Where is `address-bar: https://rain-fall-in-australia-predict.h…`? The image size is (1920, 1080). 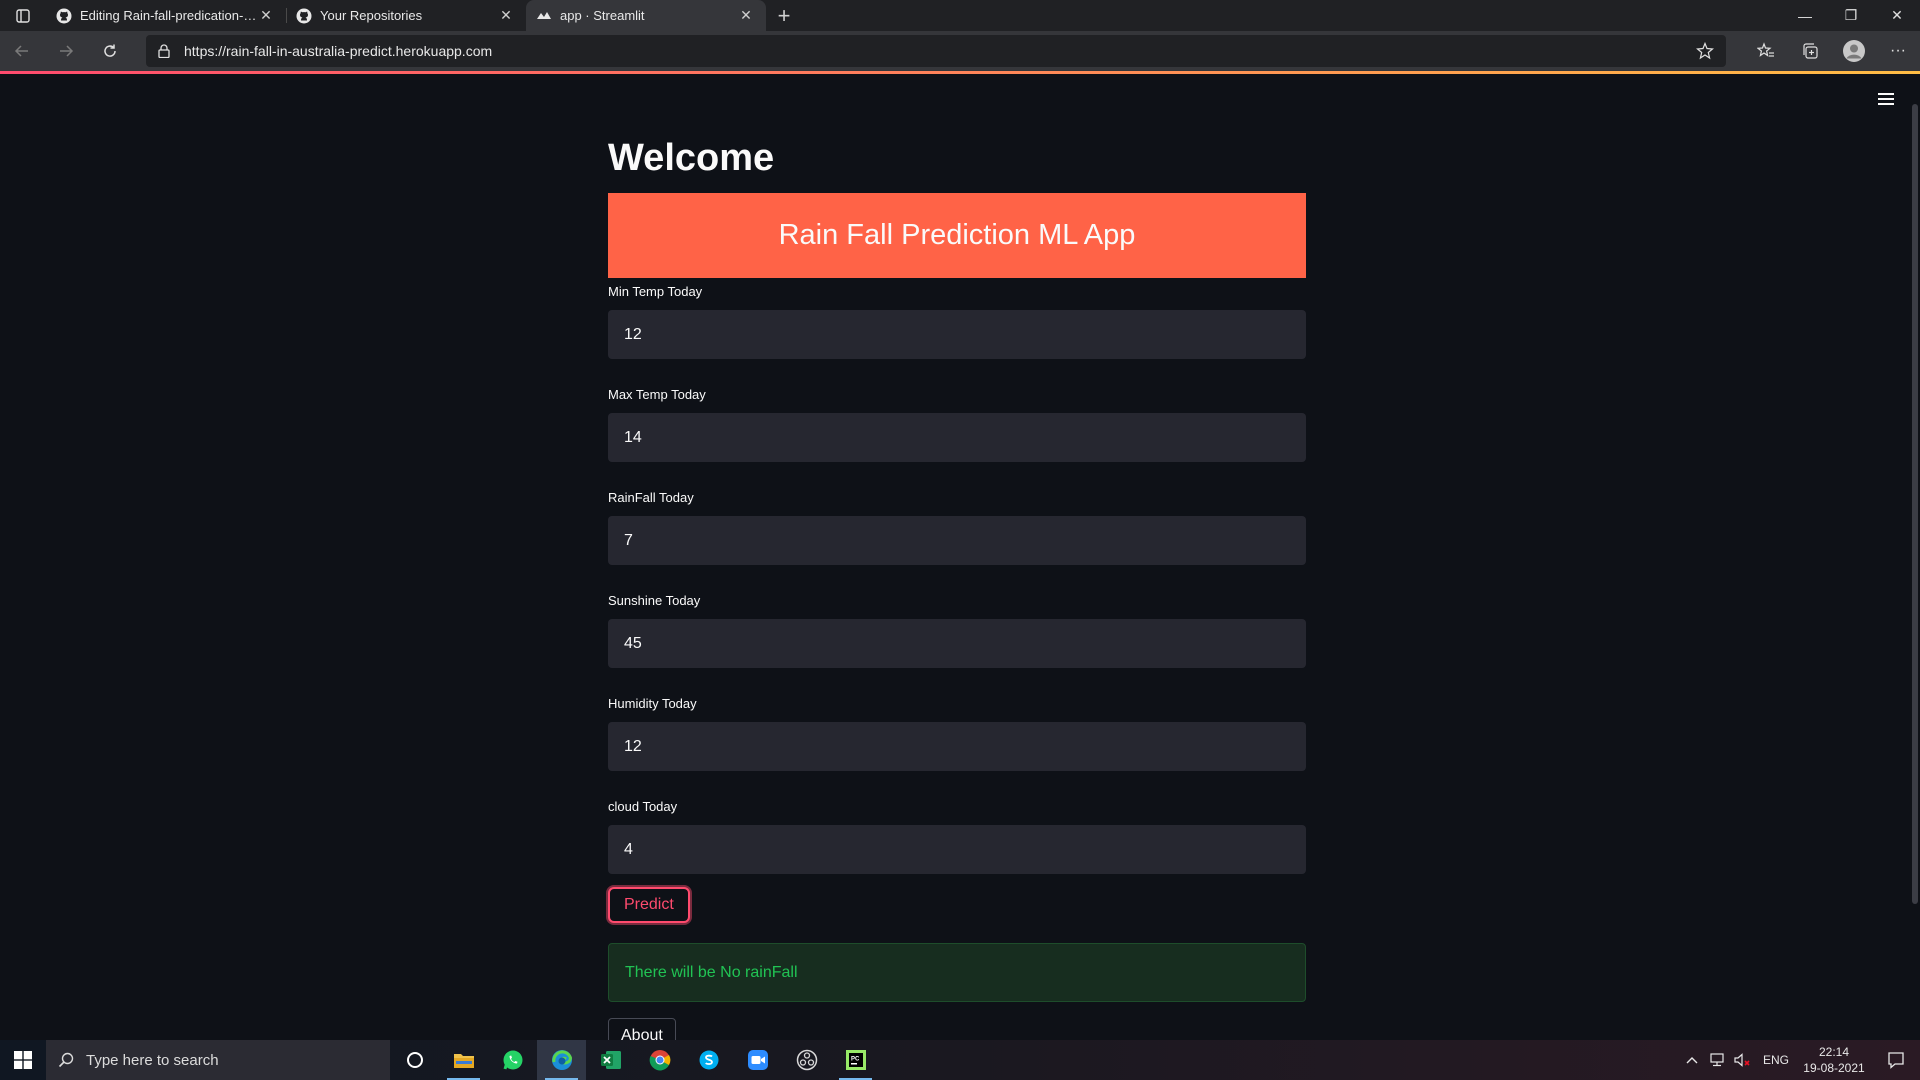 address-bar: https://rain-fall-in-australia-predict.h… is located at coordinates (960, 51).